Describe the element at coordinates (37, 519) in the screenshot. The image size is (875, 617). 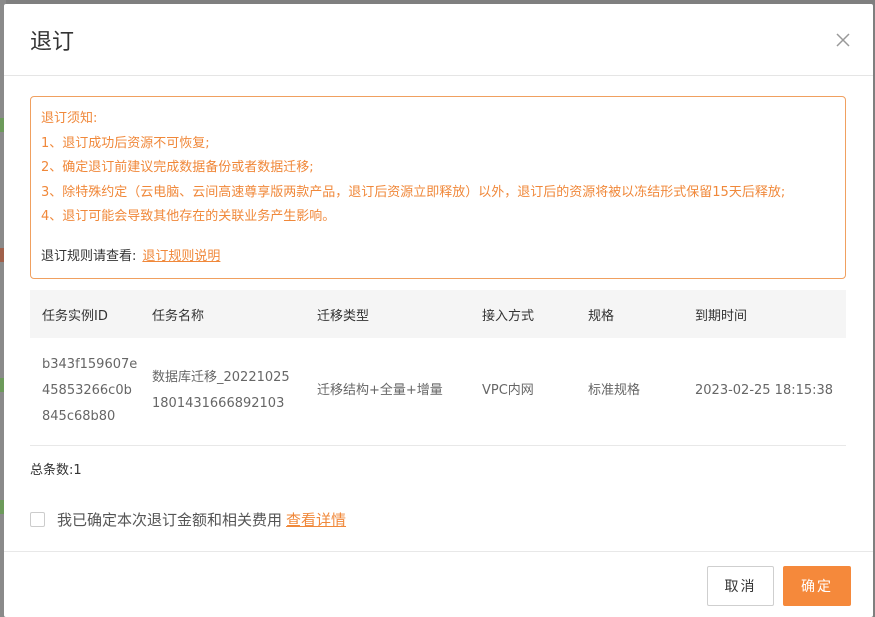
I see `confirm-checkbox` at that location.